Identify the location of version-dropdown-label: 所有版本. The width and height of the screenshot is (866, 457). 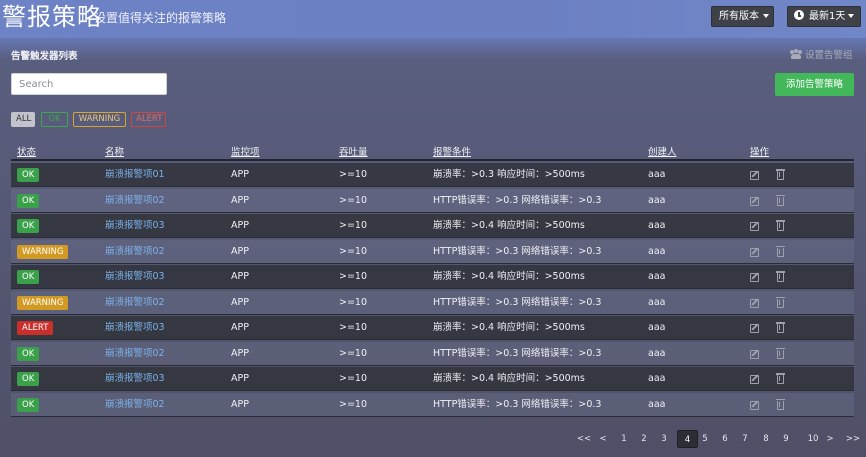
(739, 16).